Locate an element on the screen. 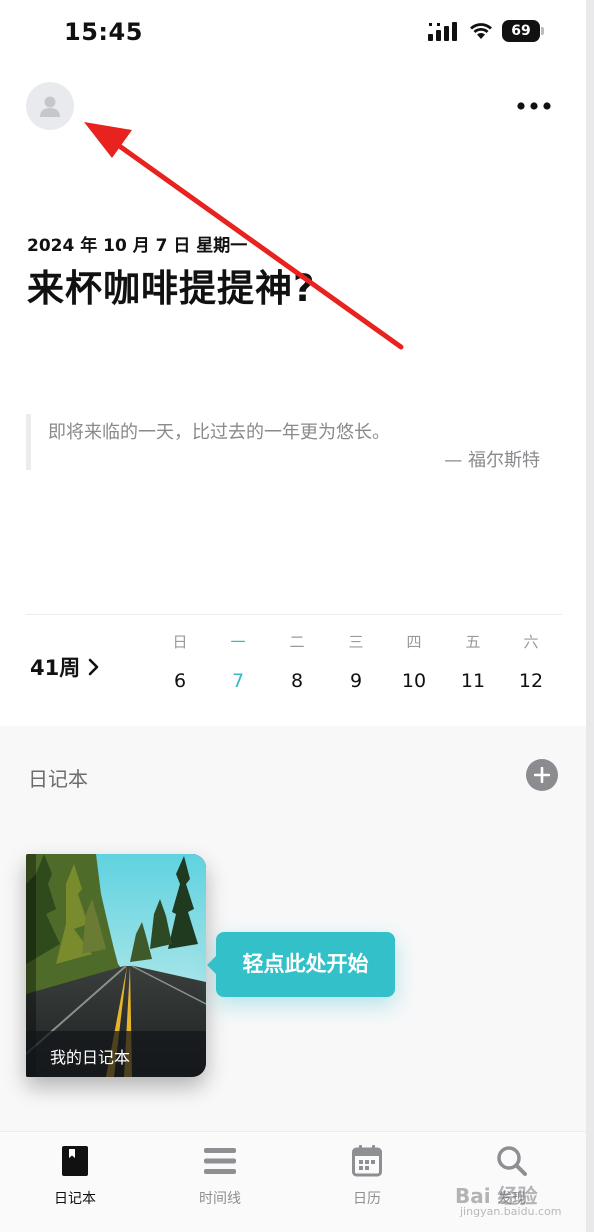 The image size is (594, 1232). notebook-title: 我的日记本 is located at coordinates (90, 1057).